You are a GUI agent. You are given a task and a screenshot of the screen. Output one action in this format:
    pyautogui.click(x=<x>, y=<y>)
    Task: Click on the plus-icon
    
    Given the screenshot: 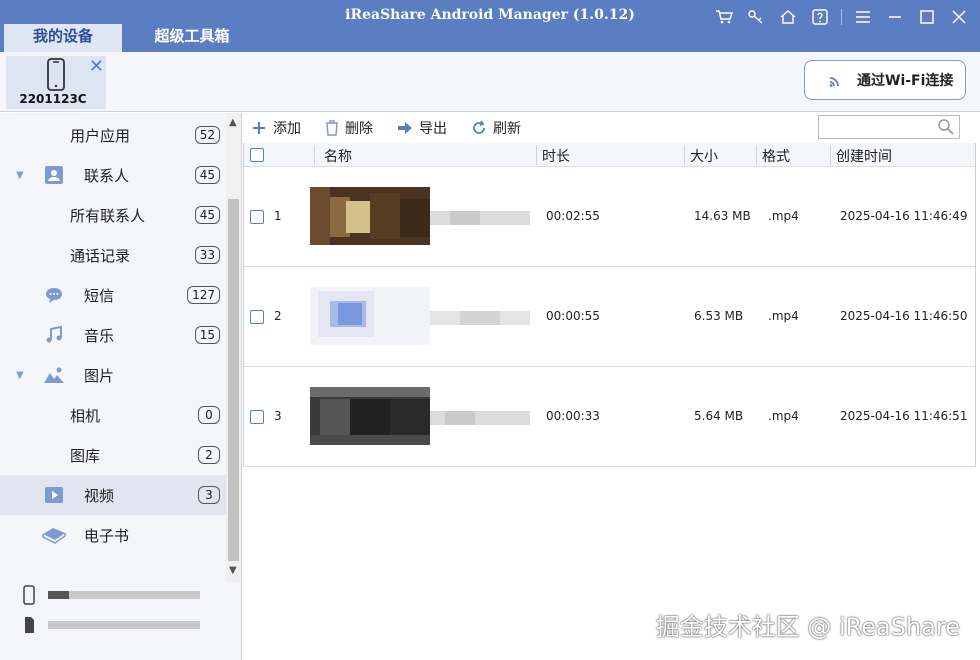 What is the action you would take?
    pyautogui.click(x=259, y=128)
    